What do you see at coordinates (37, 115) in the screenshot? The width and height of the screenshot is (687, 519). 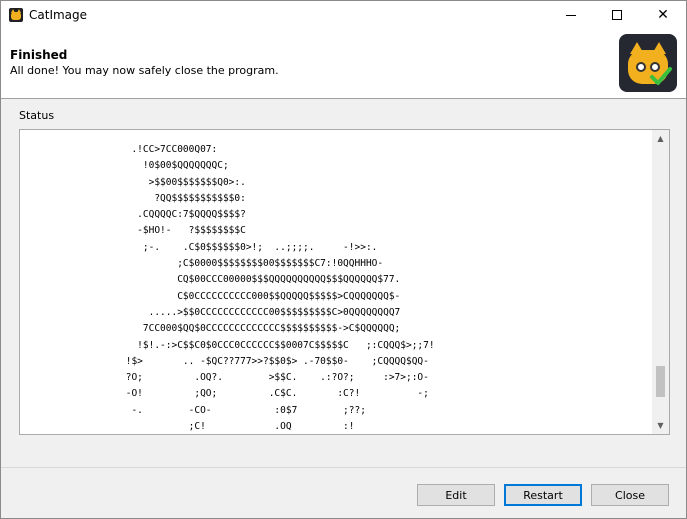 I see `status-label: Status` at bounding box center [37, 115].